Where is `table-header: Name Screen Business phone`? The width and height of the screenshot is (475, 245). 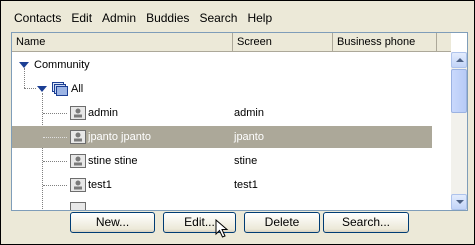
table-header: Name Screen Business phone is located at coordinates (231, 42).